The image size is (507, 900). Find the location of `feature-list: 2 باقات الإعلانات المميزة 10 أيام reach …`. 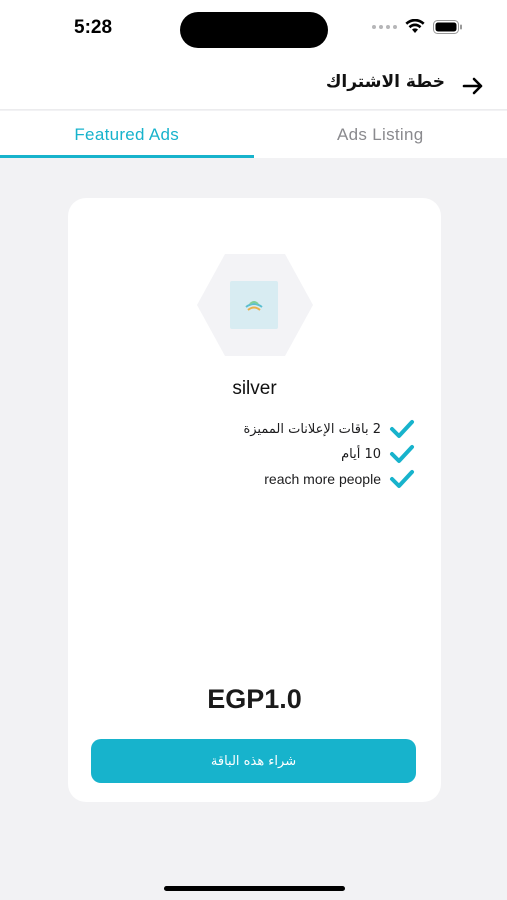

feature-list: 2 باقات الإعلانات المميزة 10 أيام reach … is located at coordinates (329, 454).